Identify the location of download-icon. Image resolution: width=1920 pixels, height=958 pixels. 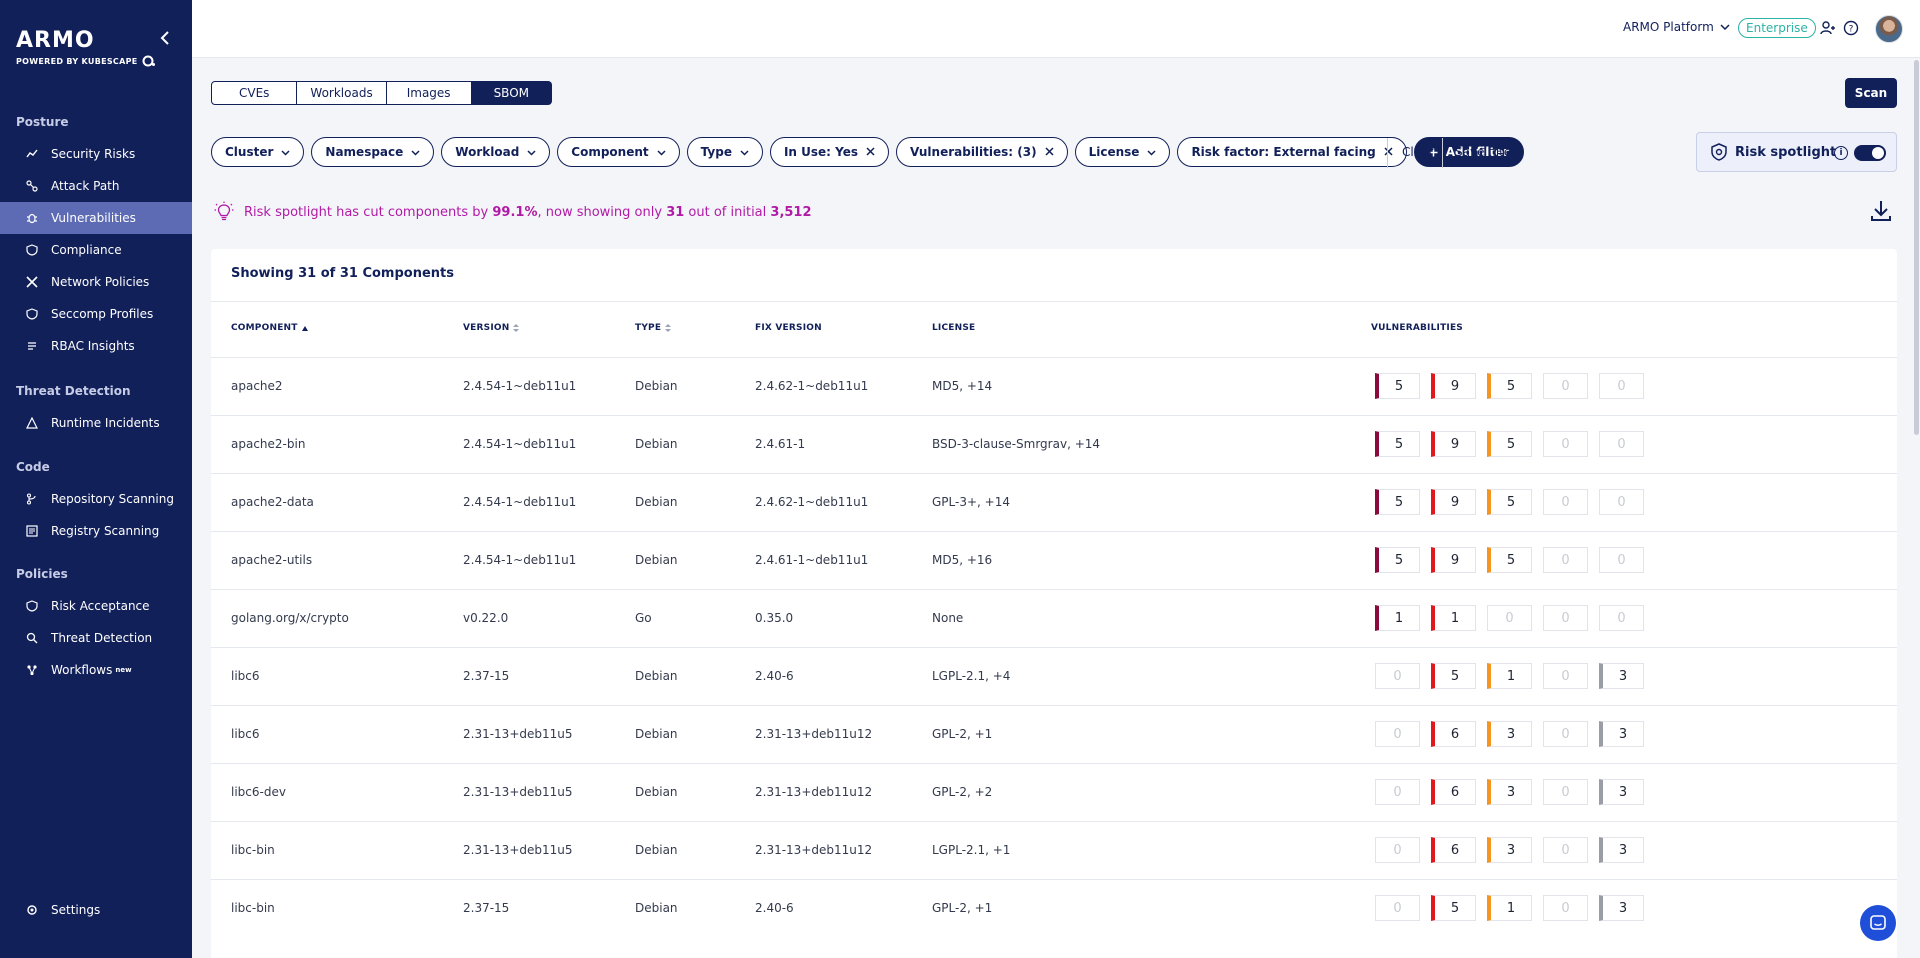
(1881, 211).